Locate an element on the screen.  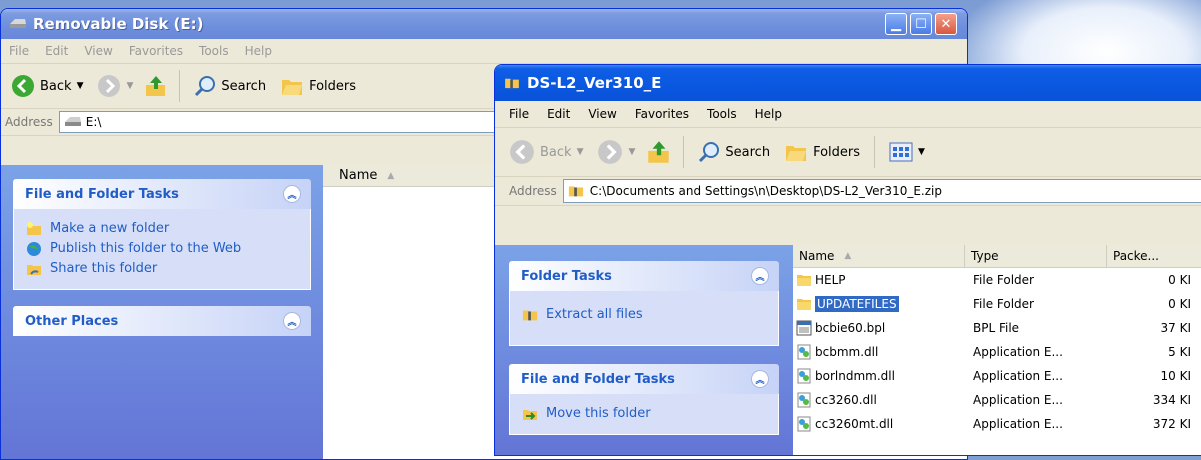
file-name-cell: bcbmm.dll is located at coordinates (879, 352).